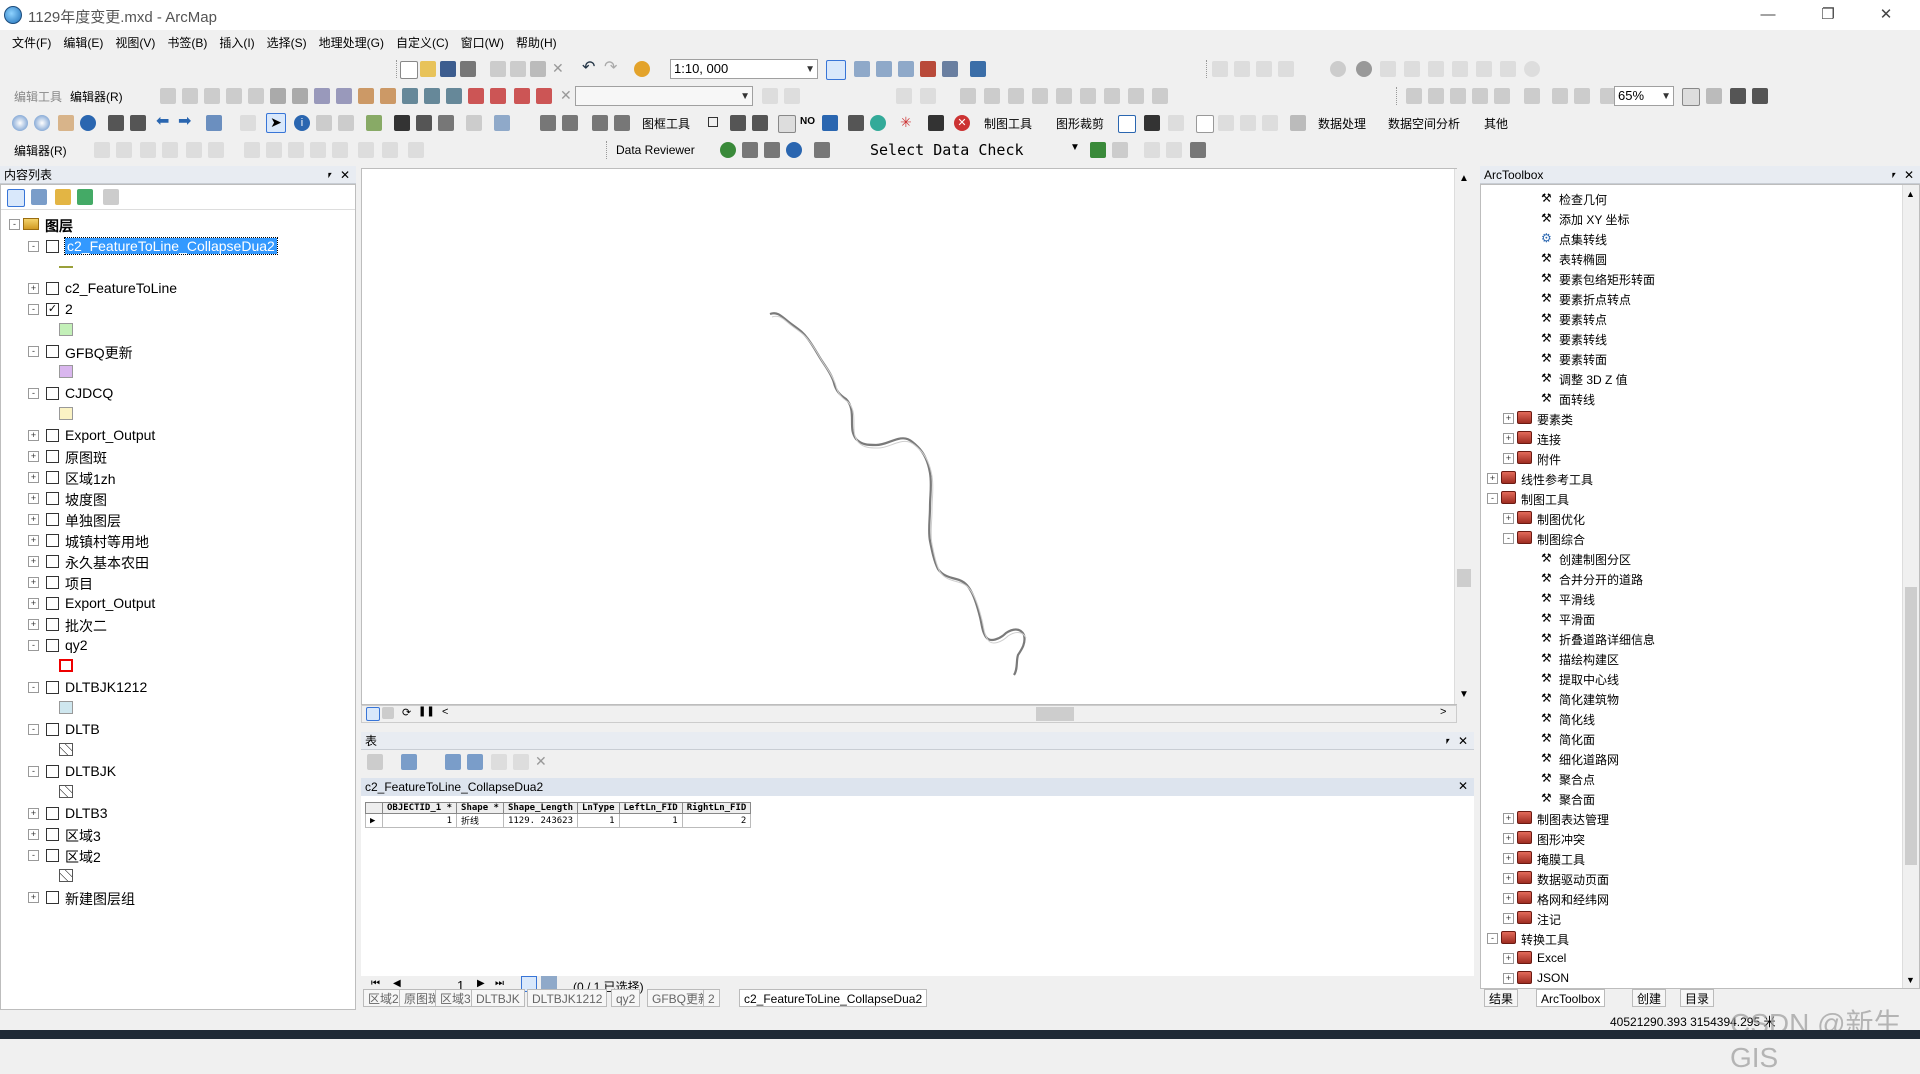 This screenshot has height=1074, width=1920. Describe the element at coordinates (178, 520) in the screenshot. I see `toc-layer-item: + 单独图层` at that location.